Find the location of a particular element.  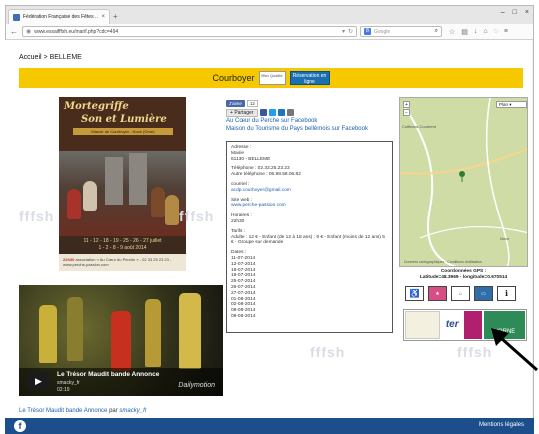

minimize-button: – is located at coordinates (503, 12).